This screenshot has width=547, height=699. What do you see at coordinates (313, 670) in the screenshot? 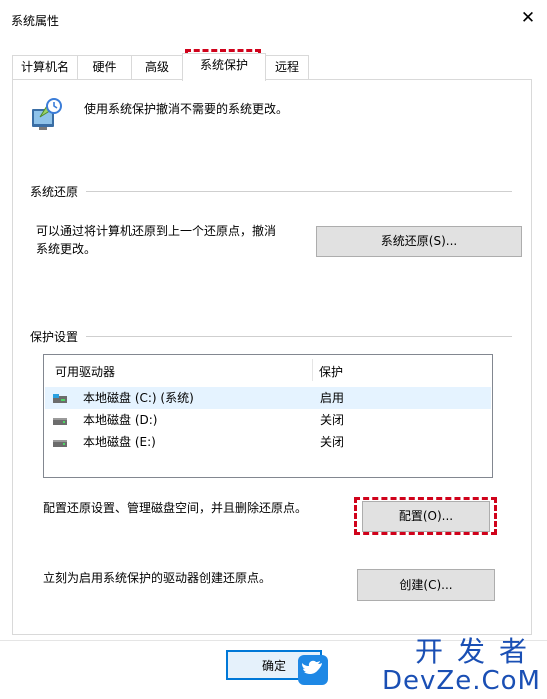
I see `bird-logo-icon` at bounding box center [313, 670].